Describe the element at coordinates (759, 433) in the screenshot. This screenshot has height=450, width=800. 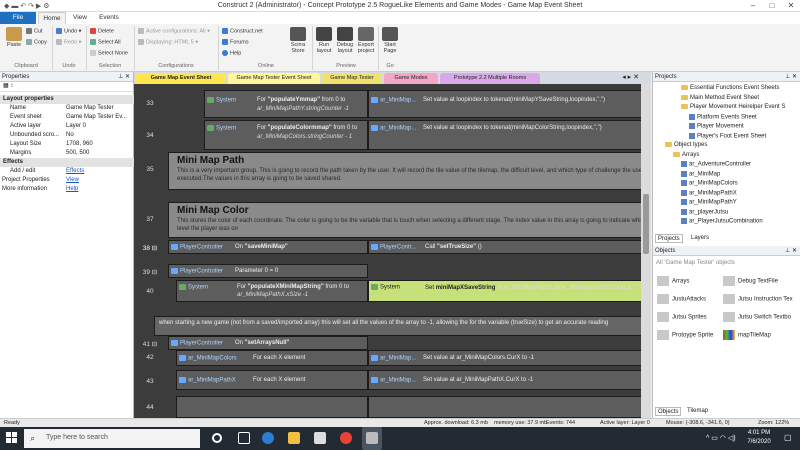
I see `clock-time: 4:01 PM` at that location.